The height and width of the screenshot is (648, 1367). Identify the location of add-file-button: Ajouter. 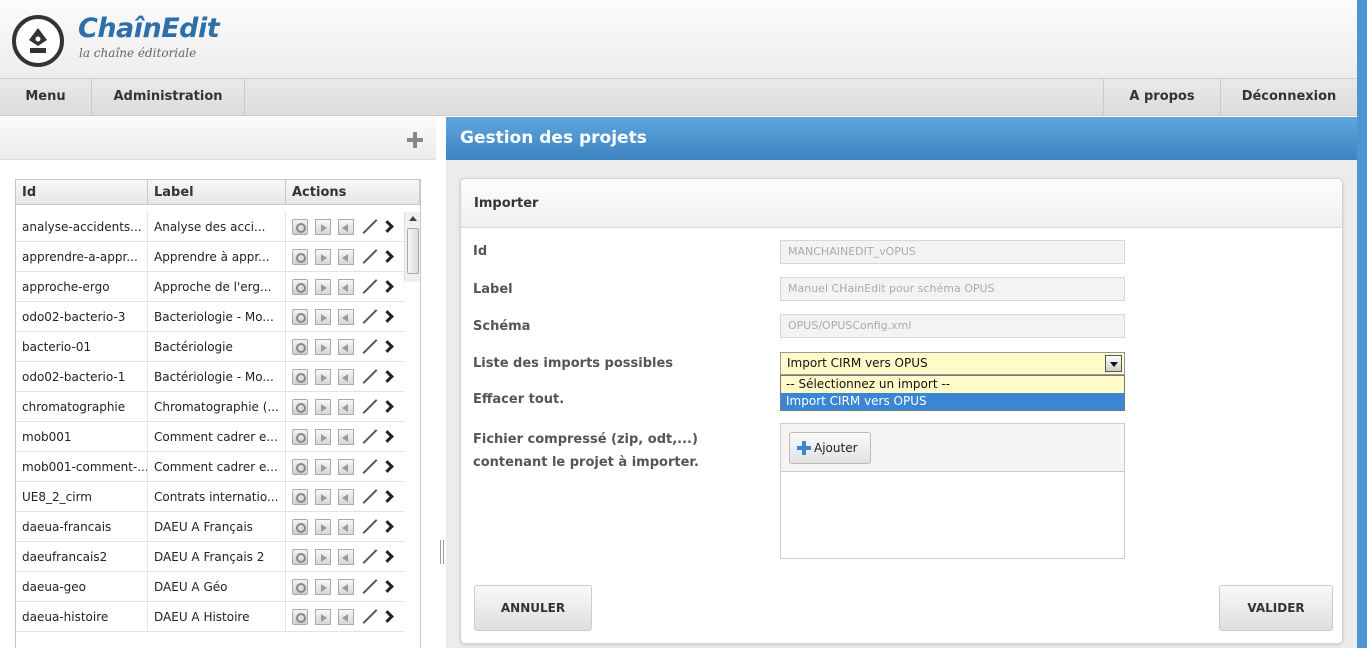
(830, 448).